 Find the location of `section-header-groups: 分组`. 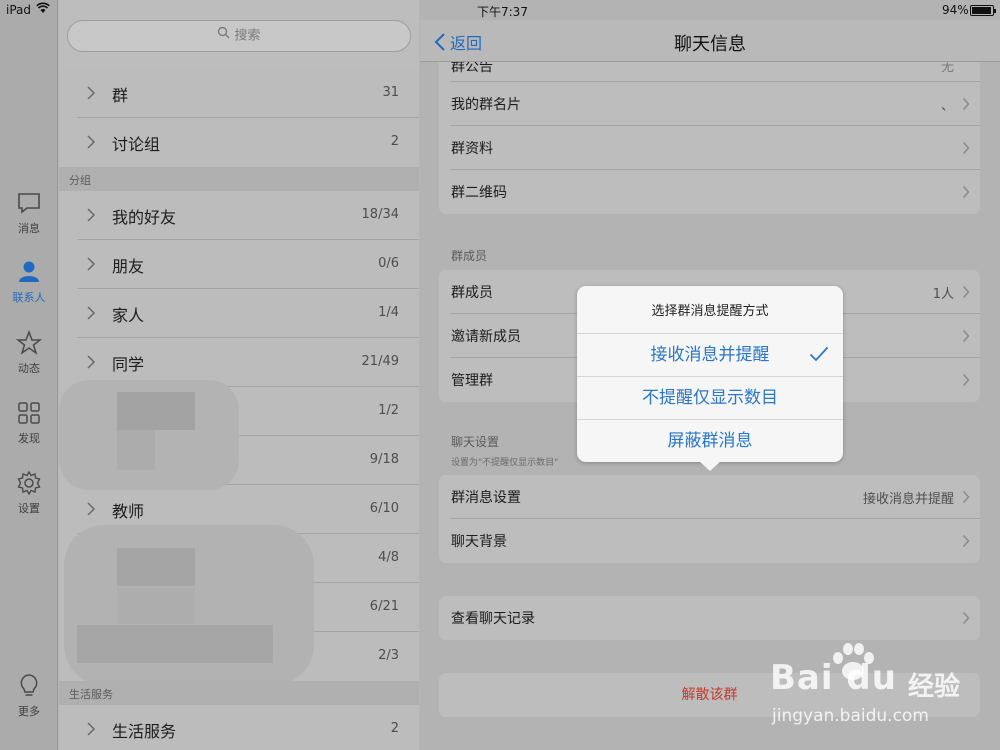

section-header-groups: 分组 is located at coordinates (239, 179).